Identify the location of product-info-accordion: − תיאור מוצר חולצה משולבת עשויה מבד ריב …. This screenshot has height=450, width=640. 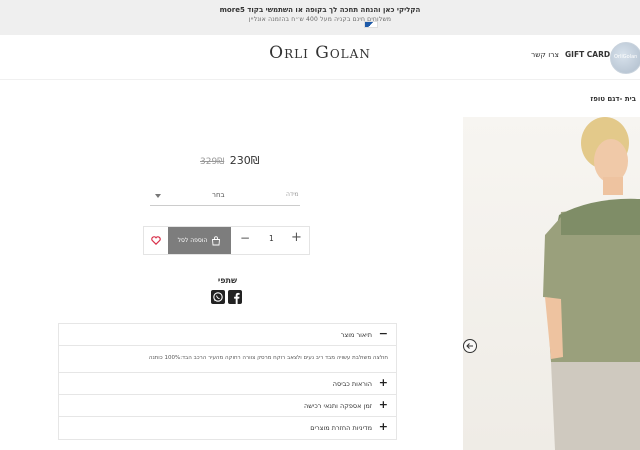
(227, 381).